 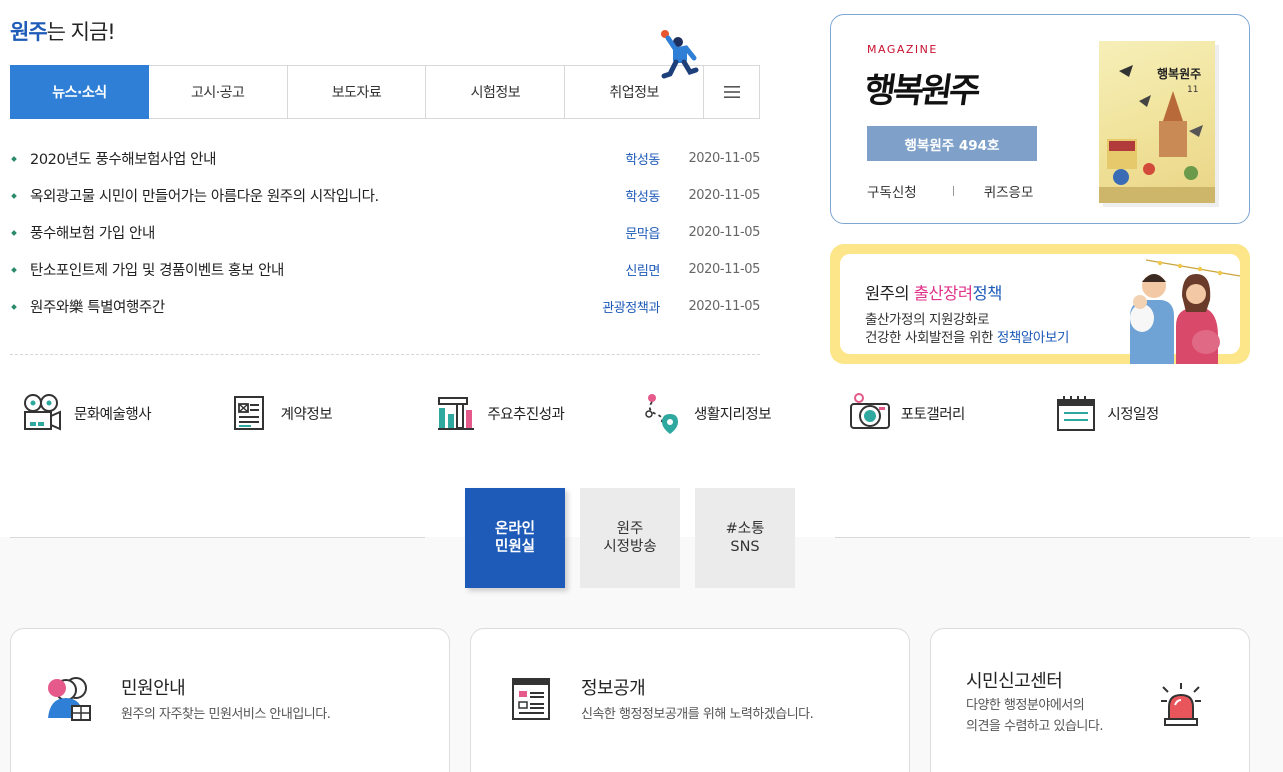 What do you see at coordinates (456, 413) in the screenshot?
I see `bar-chart-icon` at bounding box center [456, 413].